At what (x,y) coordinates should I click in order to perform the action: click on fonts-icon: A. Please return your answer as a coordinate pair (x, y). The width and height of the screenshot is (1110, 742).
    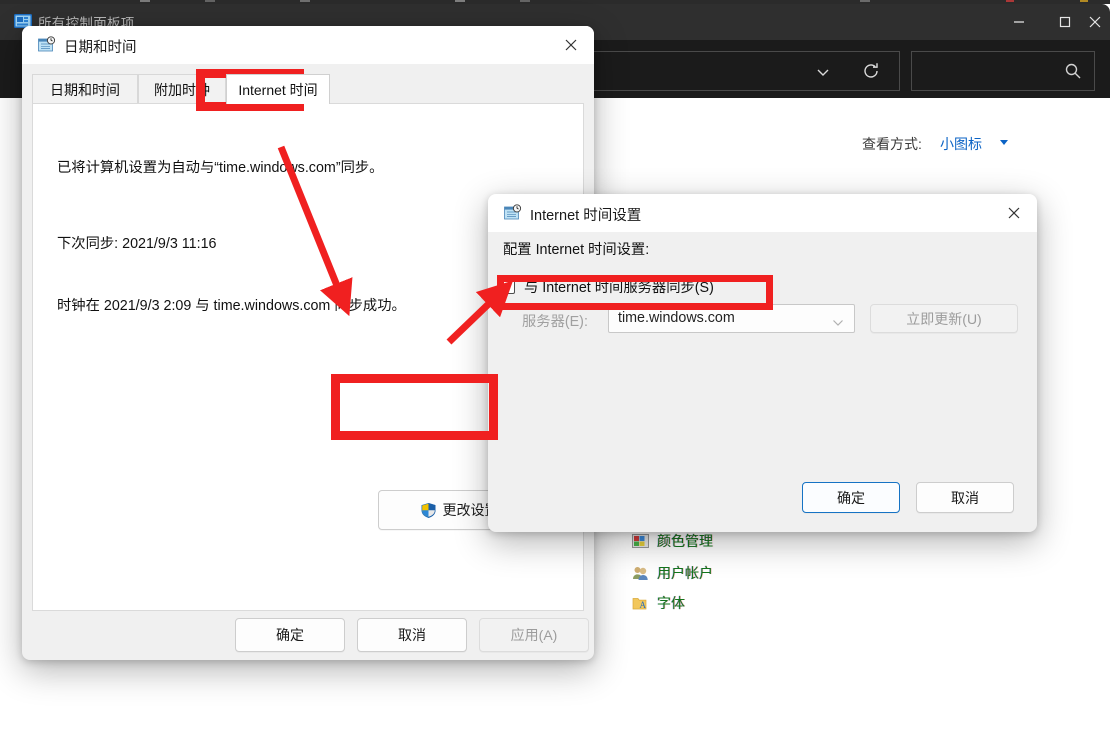
    Looking at the image, I should click on (639, 603).